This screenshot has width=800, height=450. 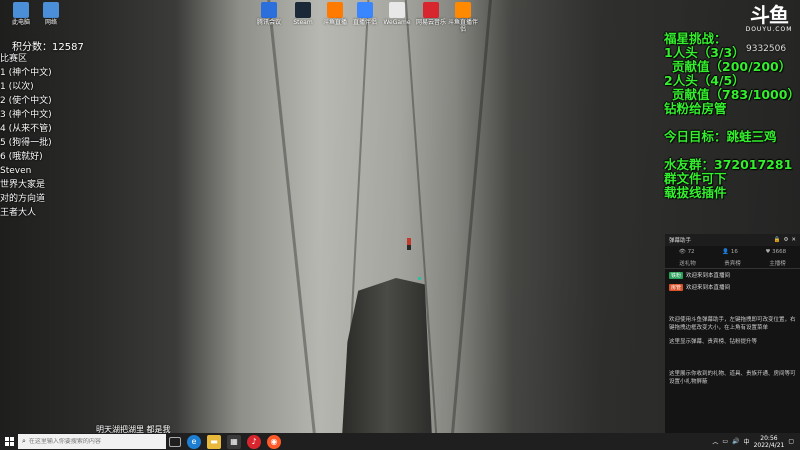 What do you see at coordinates (728, 164) in the screenshot?
I see `fans-group: 水友群：372017281` at bounding box center [728, 164].